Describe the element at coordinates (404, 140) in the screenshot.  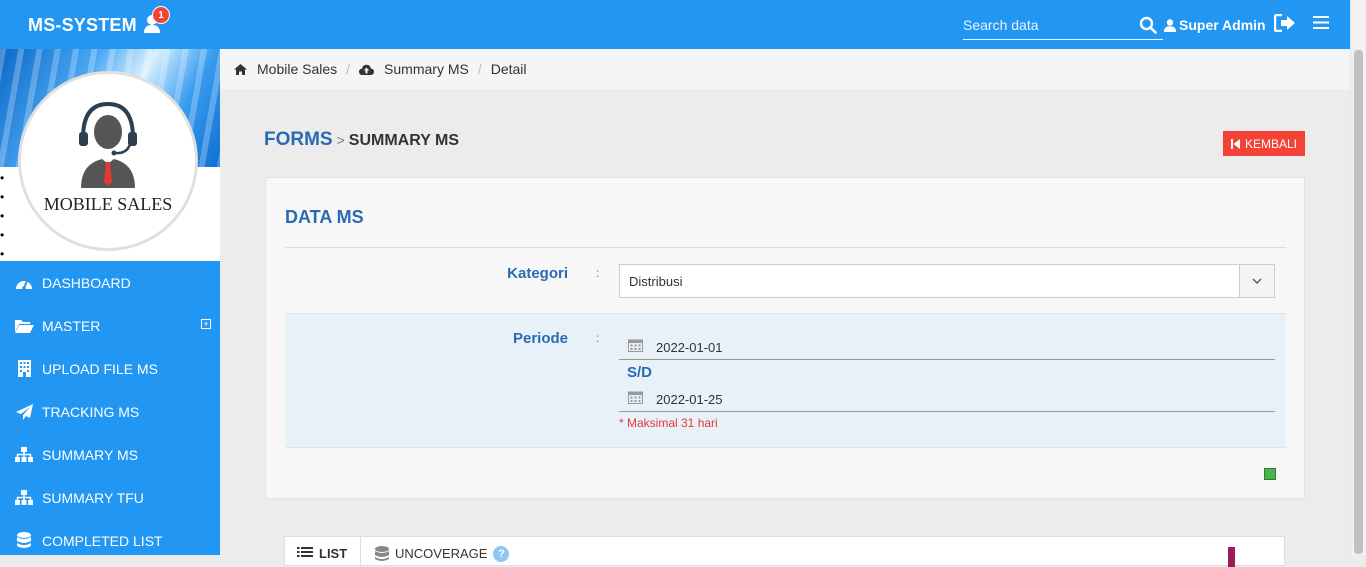
I see `page-title-current: SUMMARY MS` at that location.